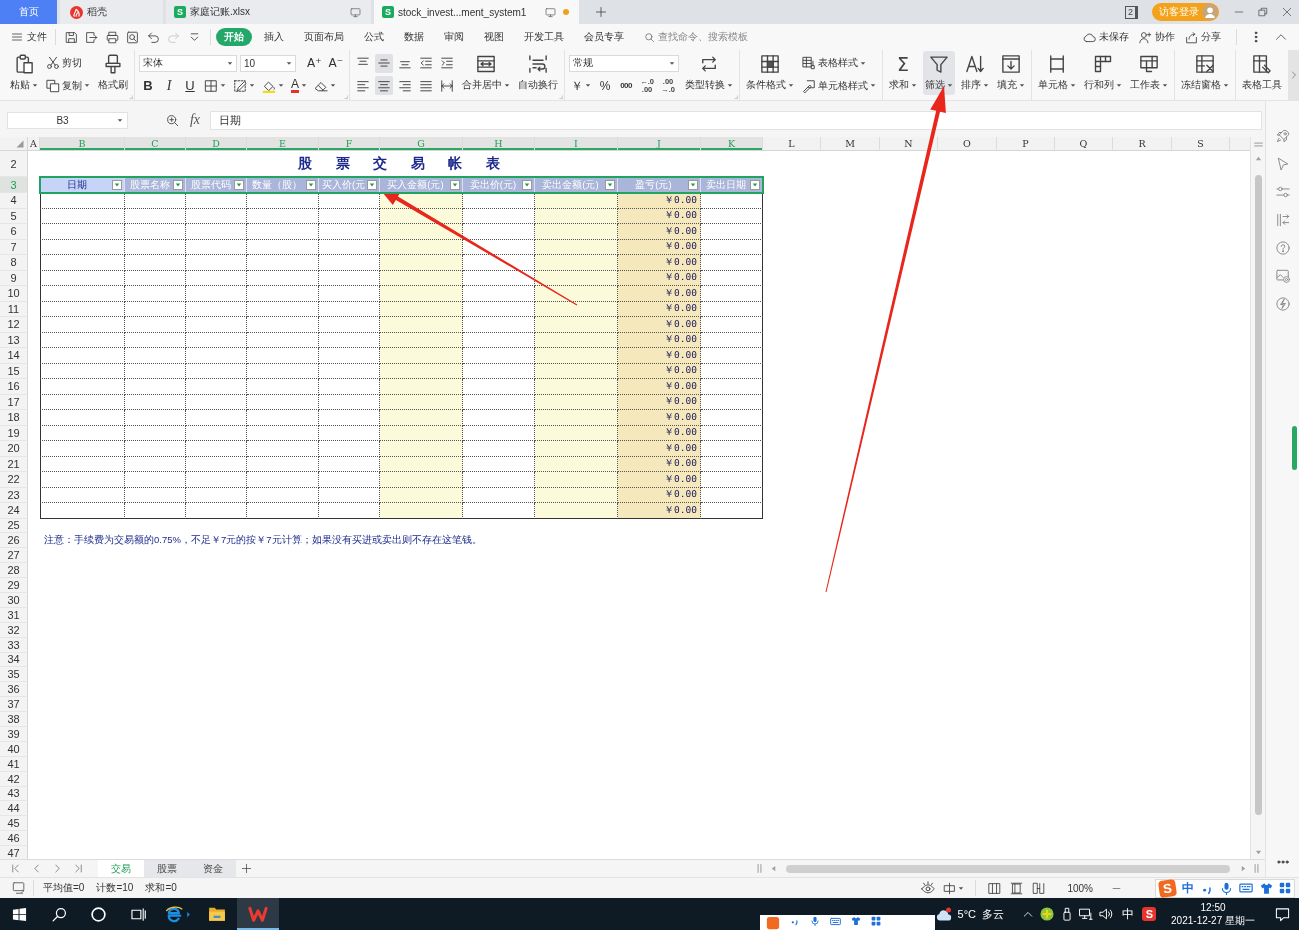  I want to click on sheet-tab: 交易, so click(121, 868).